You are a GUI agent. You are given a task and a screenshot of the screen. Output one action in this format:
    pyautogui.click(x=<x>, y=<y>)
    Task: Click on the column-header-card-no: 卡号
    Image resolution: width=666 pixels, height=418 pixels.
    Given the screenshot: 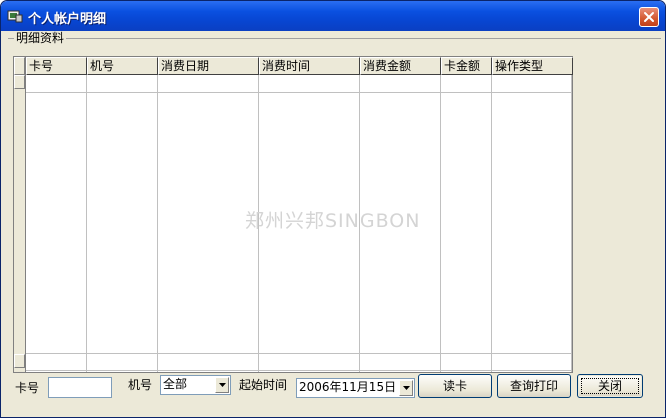 What is the action you would take?
    pyautogui.click(x=56, y=66)
    